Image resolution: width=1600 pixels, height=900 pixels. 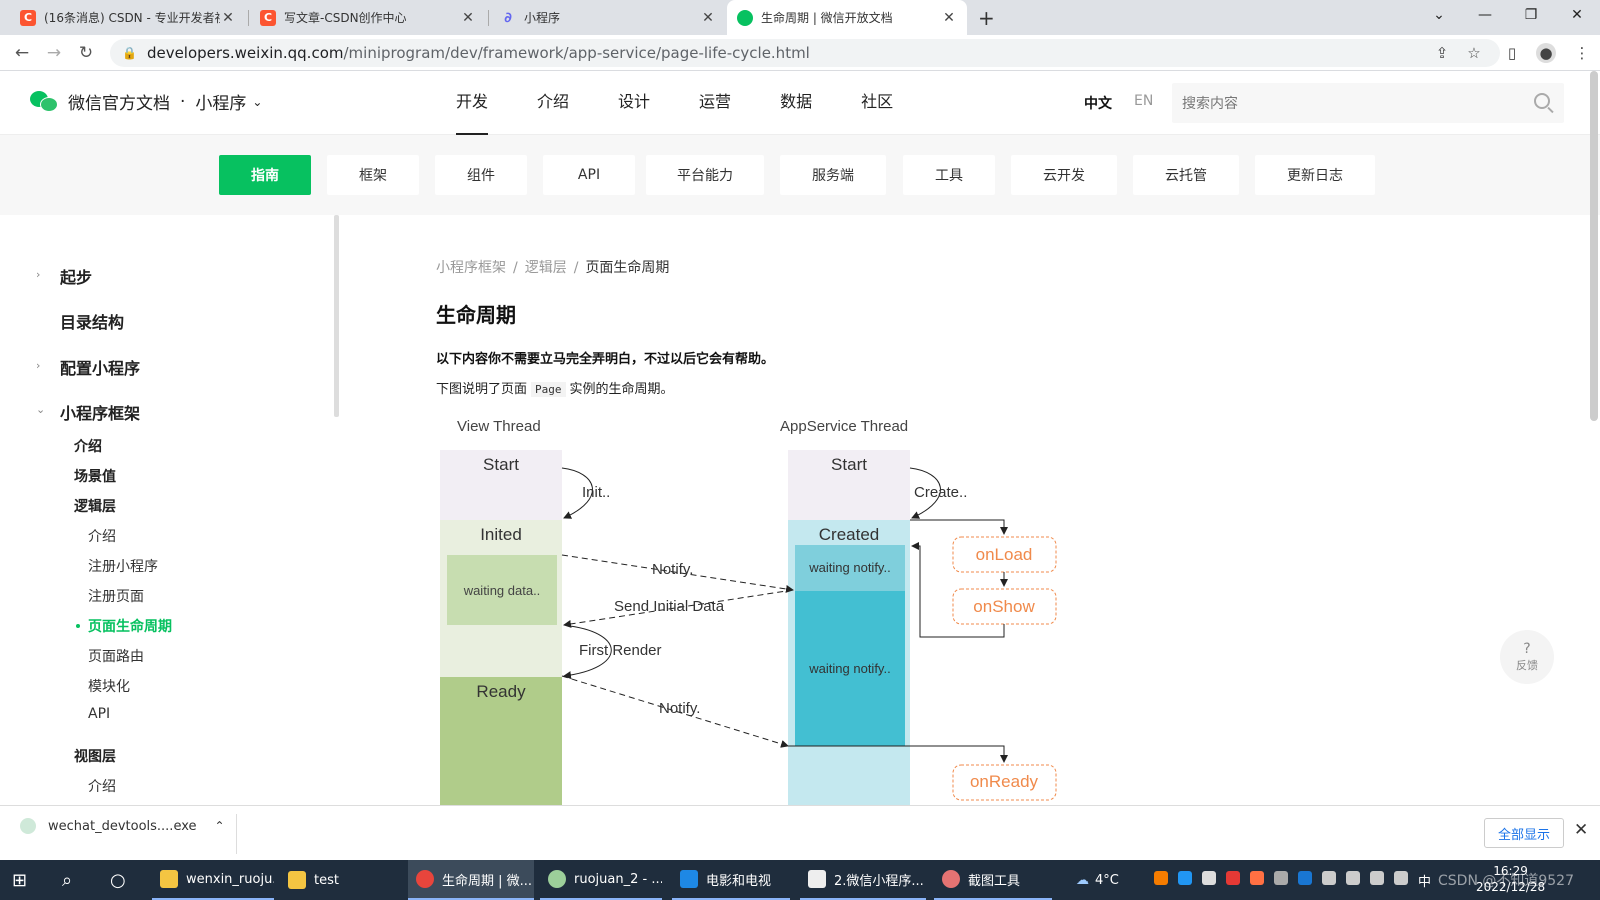 I want to click on window-close-icon: ✕, so click(x=1577, y=15).